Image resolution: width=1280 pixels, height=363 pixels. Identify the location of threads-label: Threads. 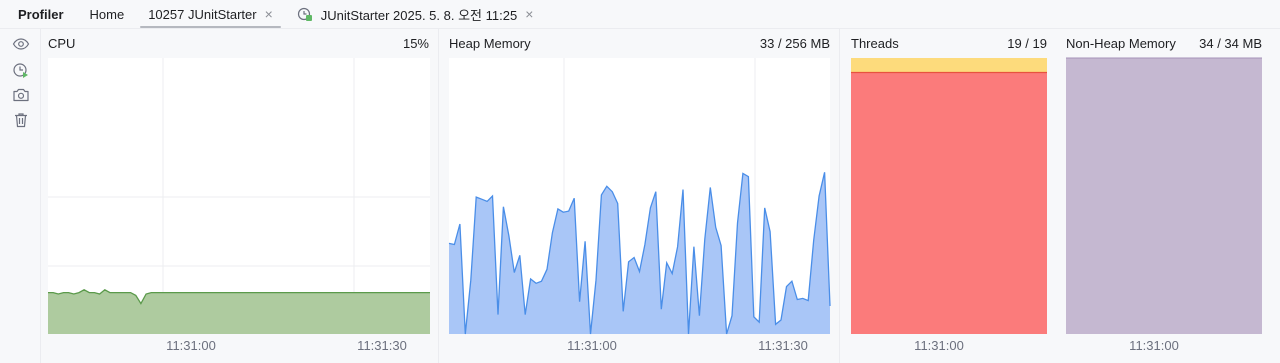
(875, 43).